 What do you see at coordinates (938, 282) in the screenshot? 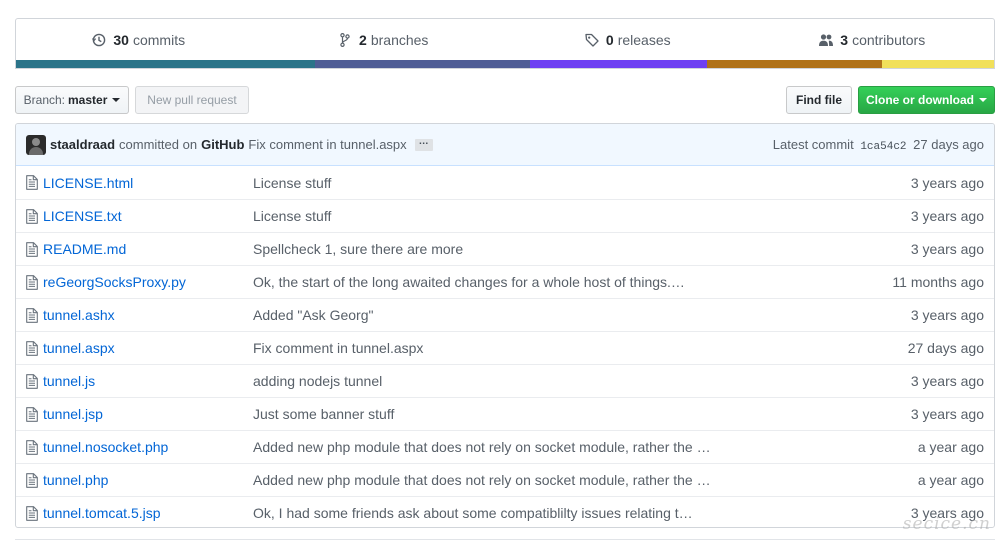
I see `file-age: 11 months ago` at bounding box center [938, 282].